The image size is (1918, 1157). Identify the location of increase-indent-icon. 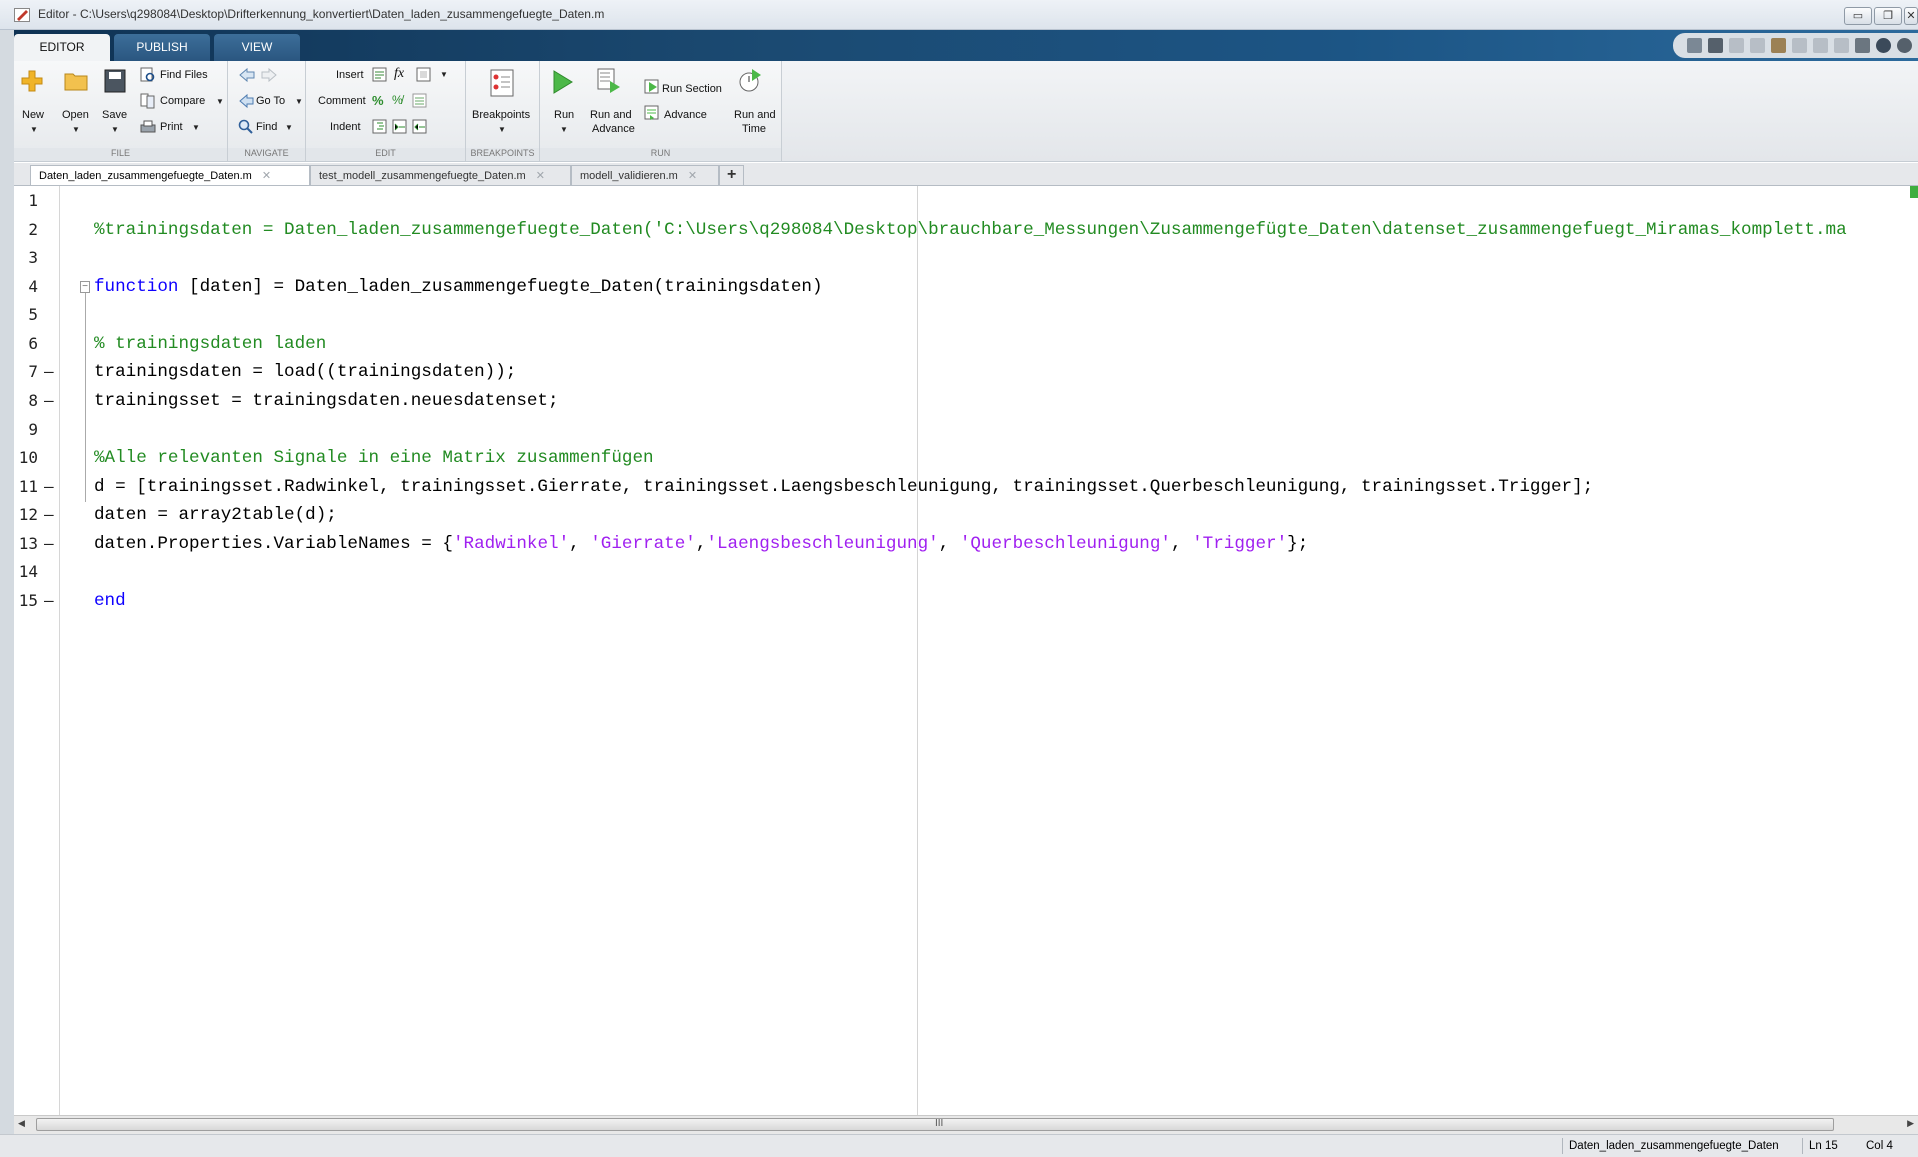
(400, 127).